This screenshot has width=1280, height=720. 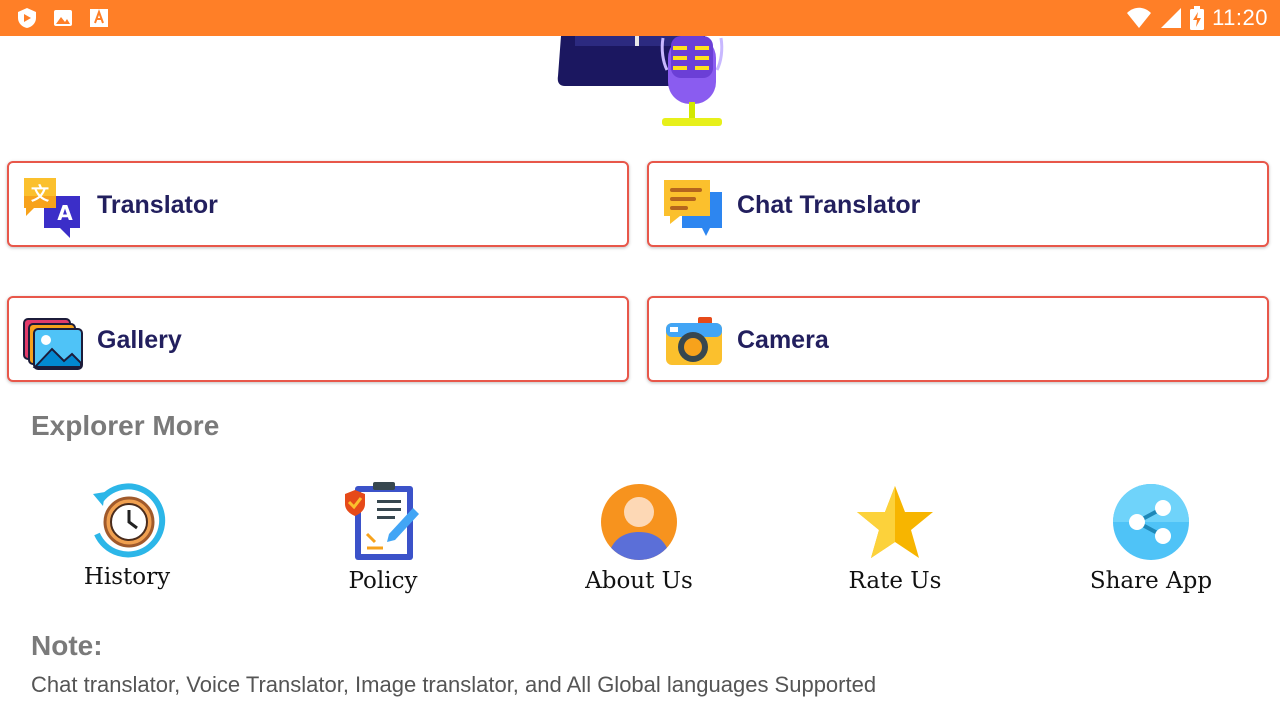 What do you see at coordinates (895, 522) in the screenshot?
I see `star-icon` at bounding box center [895, 522].